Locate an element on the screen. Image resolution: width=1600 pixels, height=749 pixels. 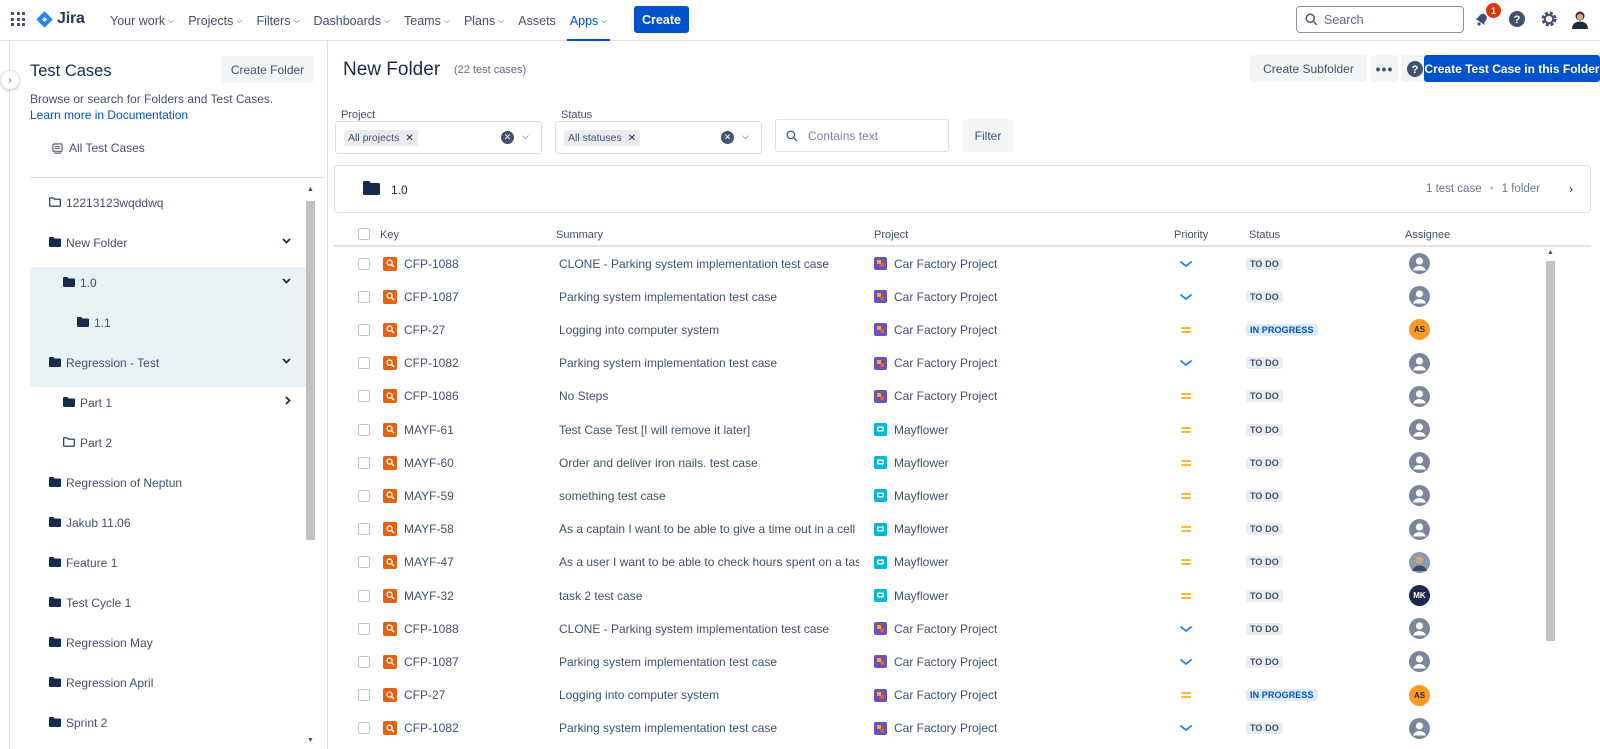
create-folder-button: Create Folder is located at coordinates (267, 69).